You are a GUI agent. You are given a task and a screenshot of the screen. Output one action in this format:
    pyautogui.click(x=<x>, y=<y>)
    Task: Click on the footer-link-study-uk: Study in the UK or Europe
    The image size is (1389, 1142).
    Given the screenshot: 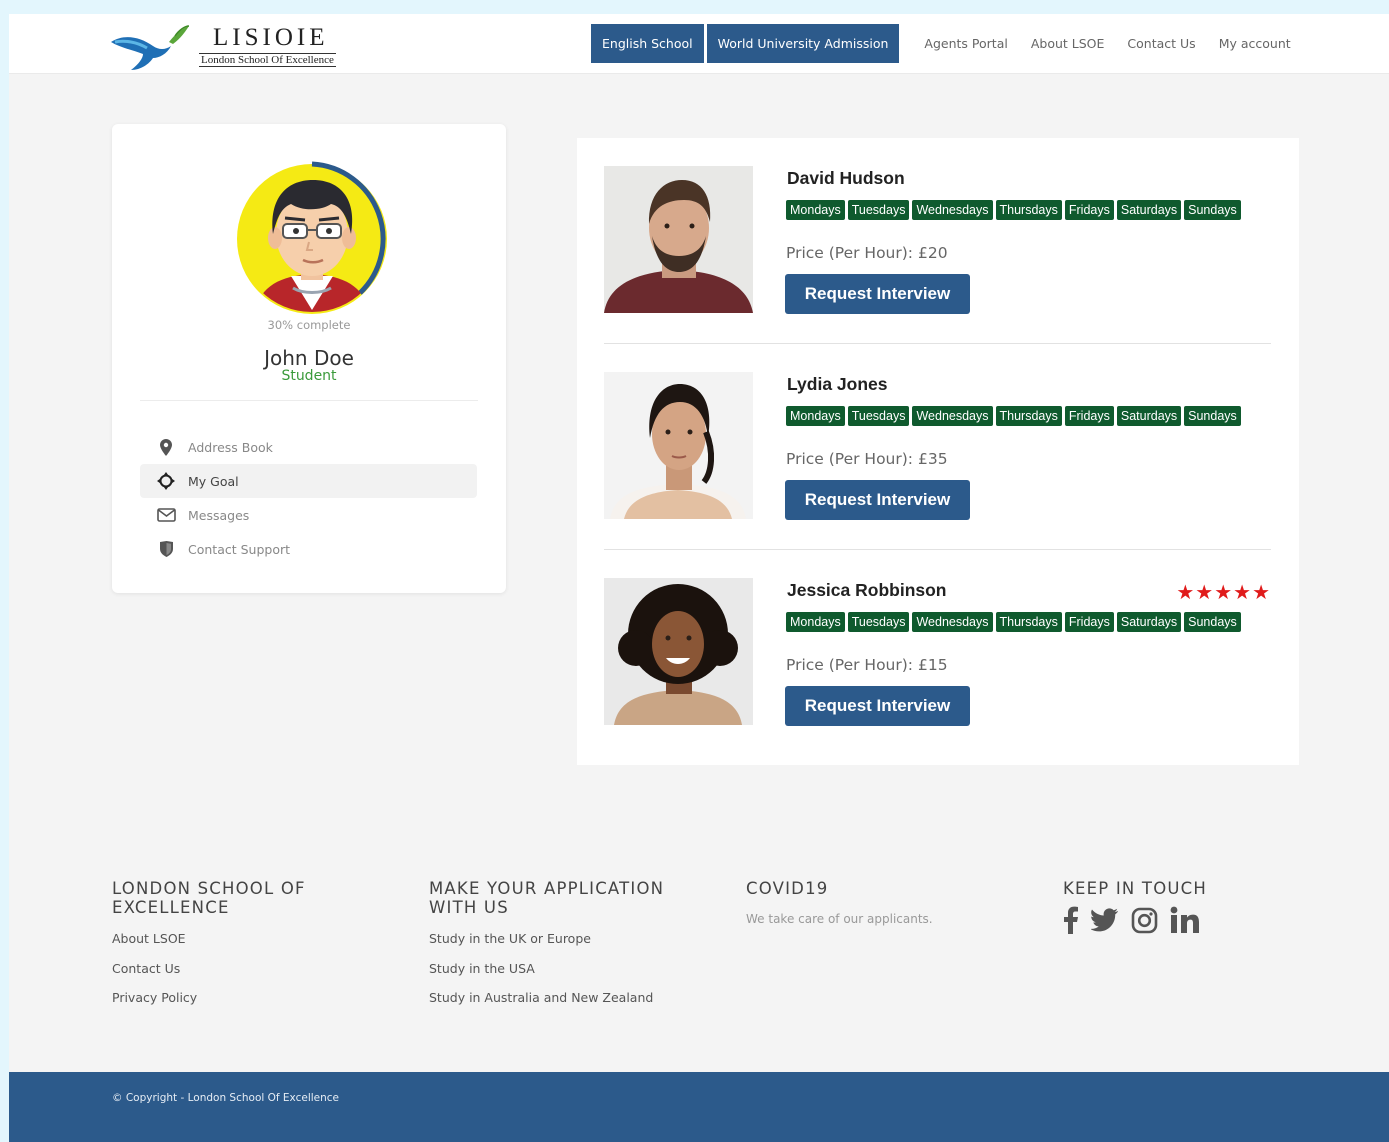 What is the action you would take?
    pyautogui.click(x=569, y=939)
    